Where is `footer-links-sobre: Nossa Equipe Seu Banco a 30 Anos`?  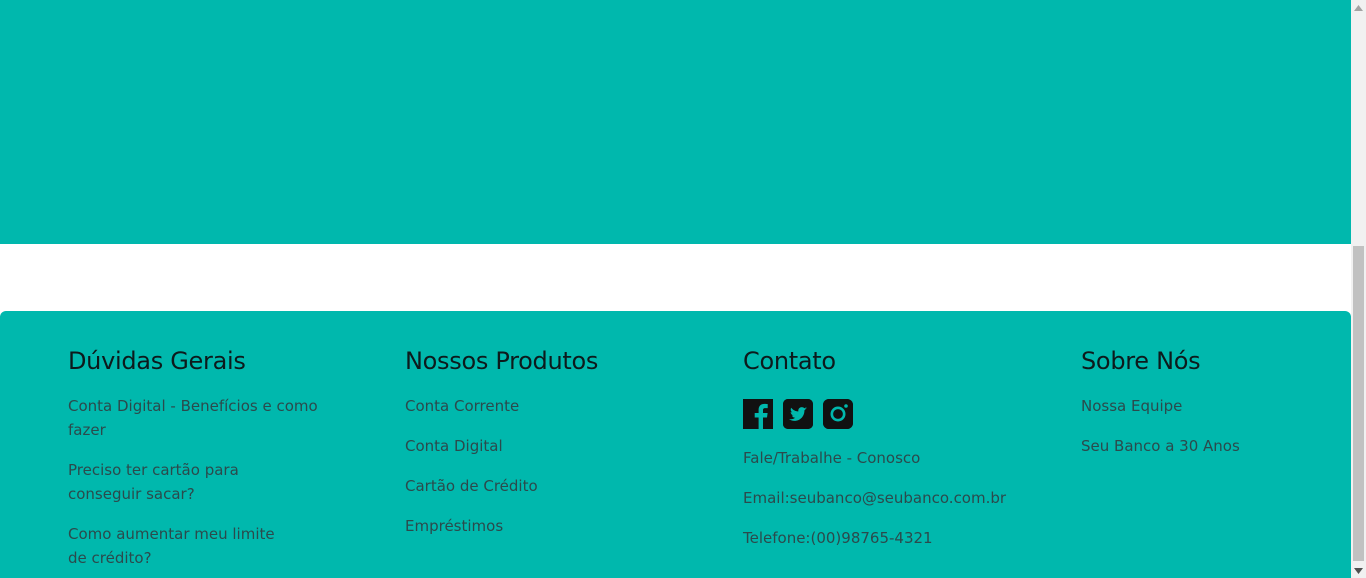
footer-links-sobre: Nossa Equipe Seu Banco a 30 Anos is located at coordinates (1216, 426).